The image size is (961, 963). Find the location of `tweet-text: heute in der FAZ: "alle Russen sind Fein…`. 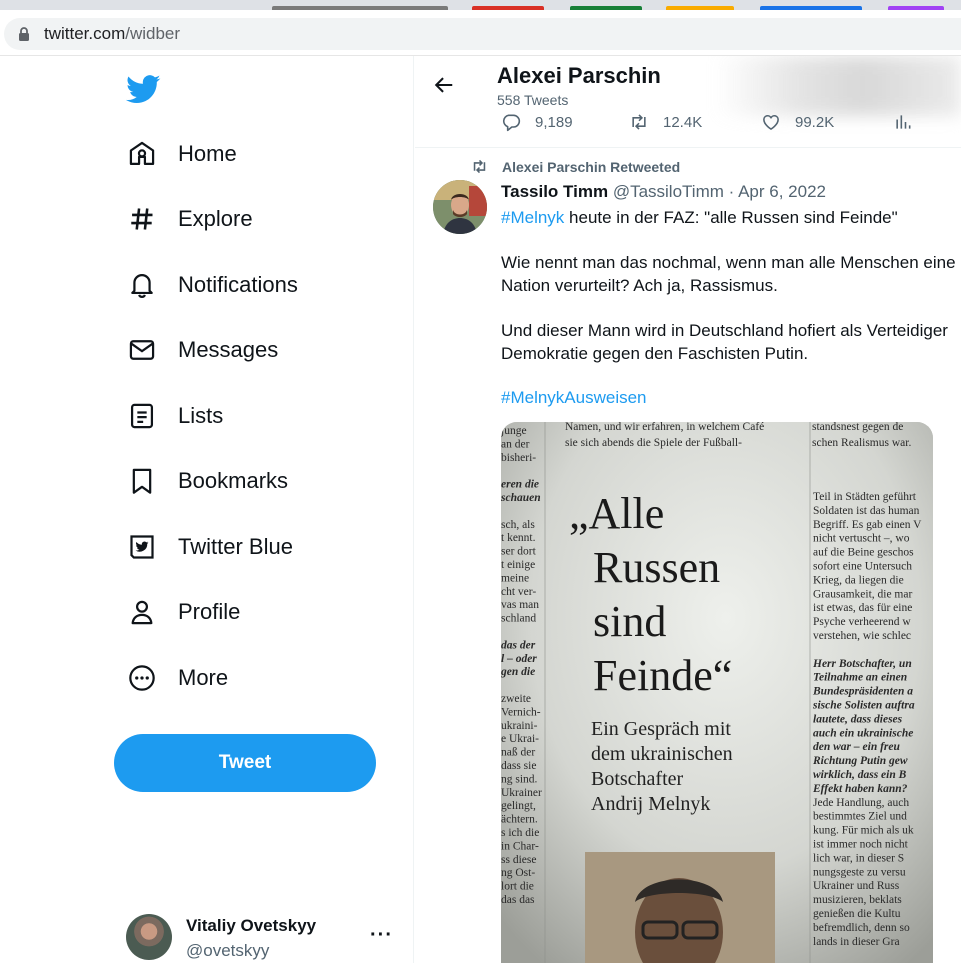

tweet-text: heute in der FAZ: "alle Russen sind Fein… is located at coordinates (731, 217).